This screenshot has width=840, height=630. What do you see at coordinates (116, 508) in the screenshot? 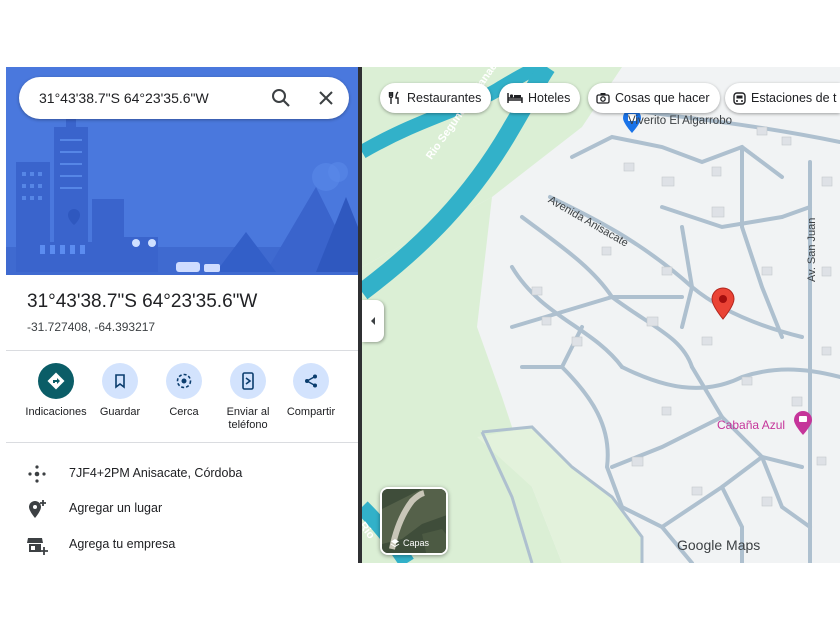
I see `add-place-text: Agregar un lugar` at bounding box center [116, 508].